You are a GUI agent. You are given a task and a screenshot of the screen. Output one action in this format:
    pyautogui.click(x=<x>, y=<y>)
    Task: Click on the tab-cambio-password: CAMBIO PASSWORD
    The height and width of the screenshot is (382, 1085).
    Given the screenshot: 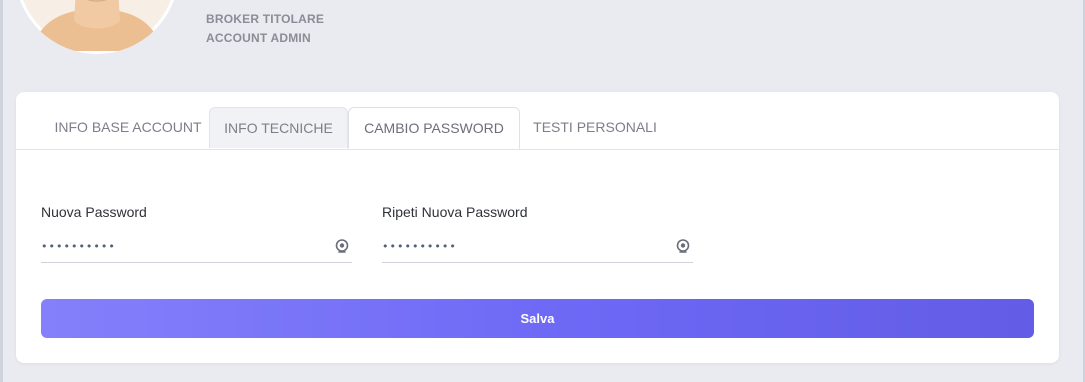 What is the action you would take?
    pyautogui.click(x=434, y=128)
    